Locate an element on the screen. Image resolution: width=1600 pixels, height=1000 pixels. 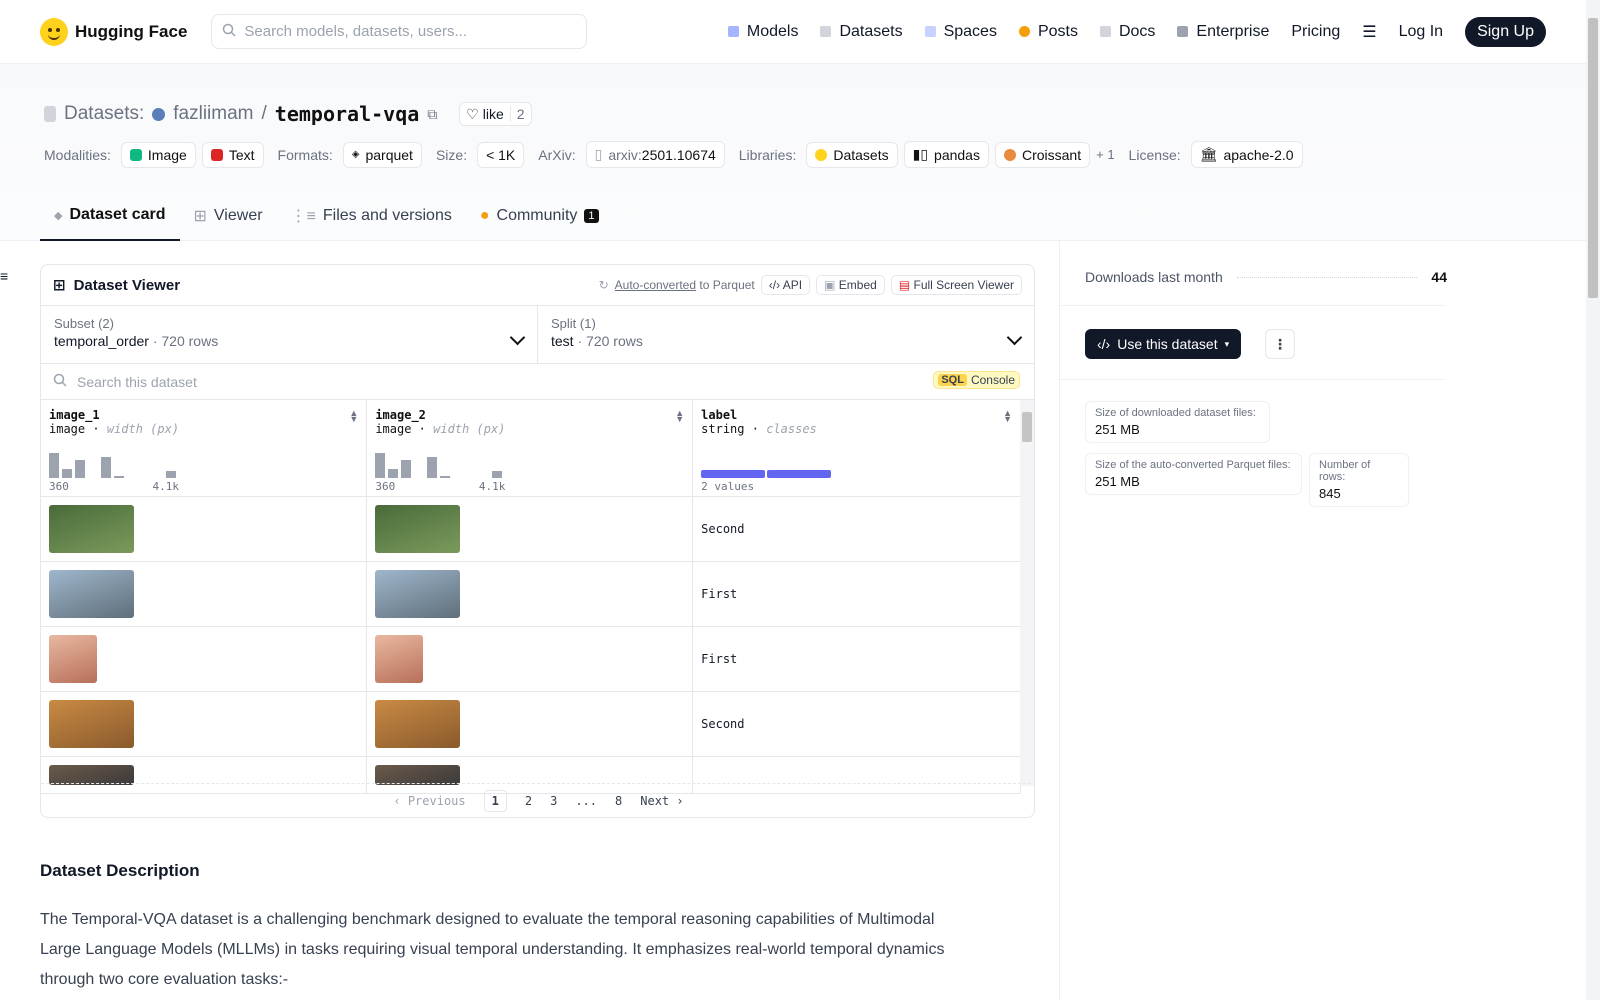
tab-files: ⋮≡ Files and versions is located at coordinates (371, 216).